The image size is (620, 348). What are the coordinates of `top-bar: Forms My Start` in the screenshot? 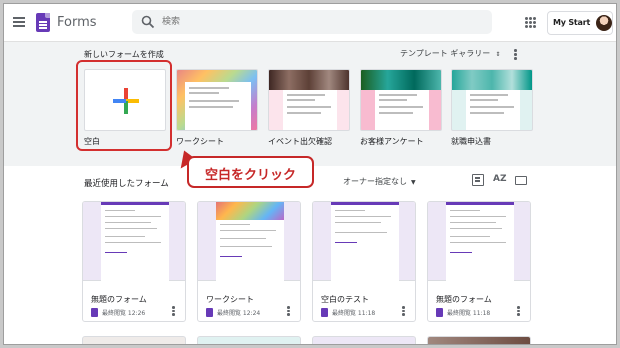 It's located at (310, 23).